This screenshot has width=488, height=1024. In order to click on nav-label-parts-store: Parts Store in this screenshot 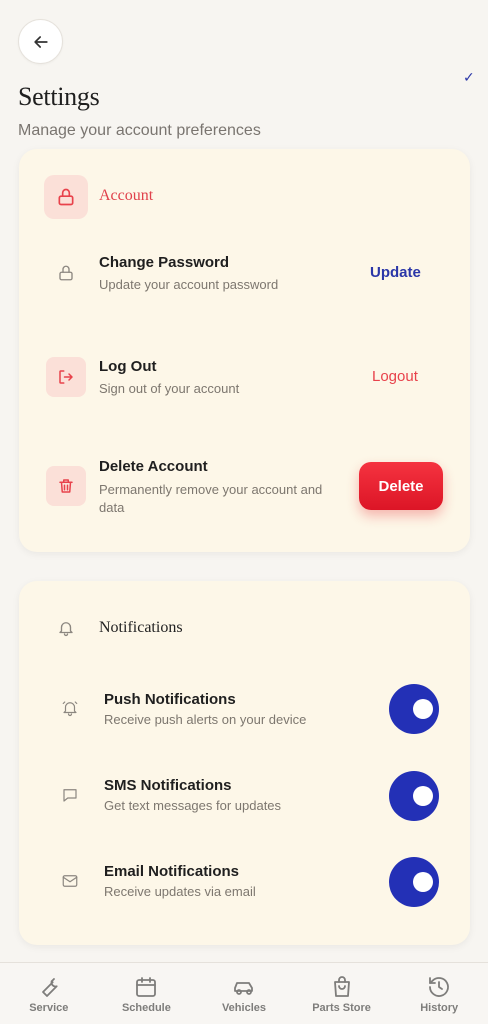, I will do `click(341, 1008)`.